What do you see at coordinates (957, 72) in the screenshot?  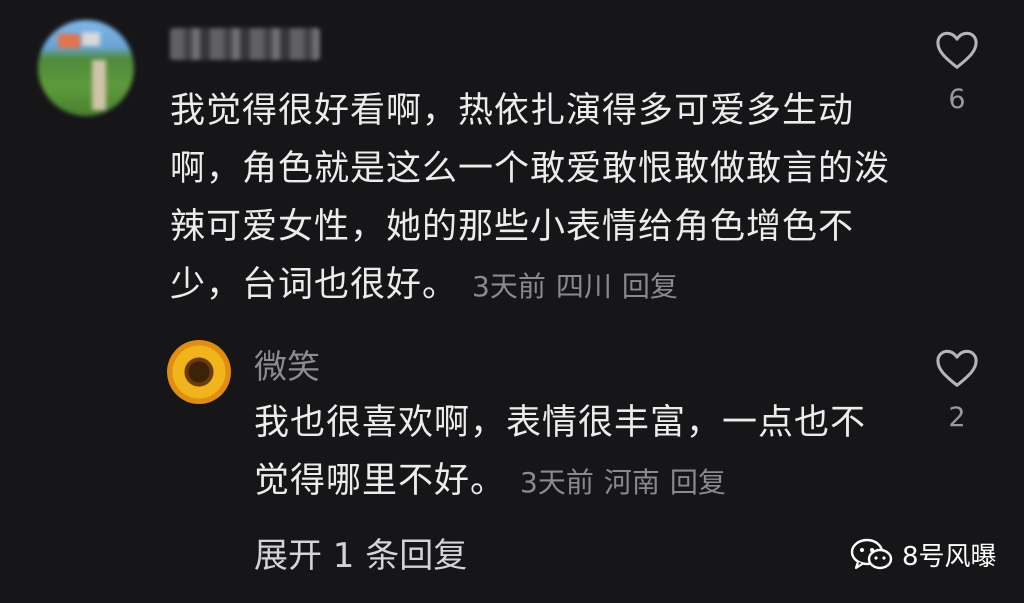 I see `comment-like-button: 6` at bounding box center [957, 72].